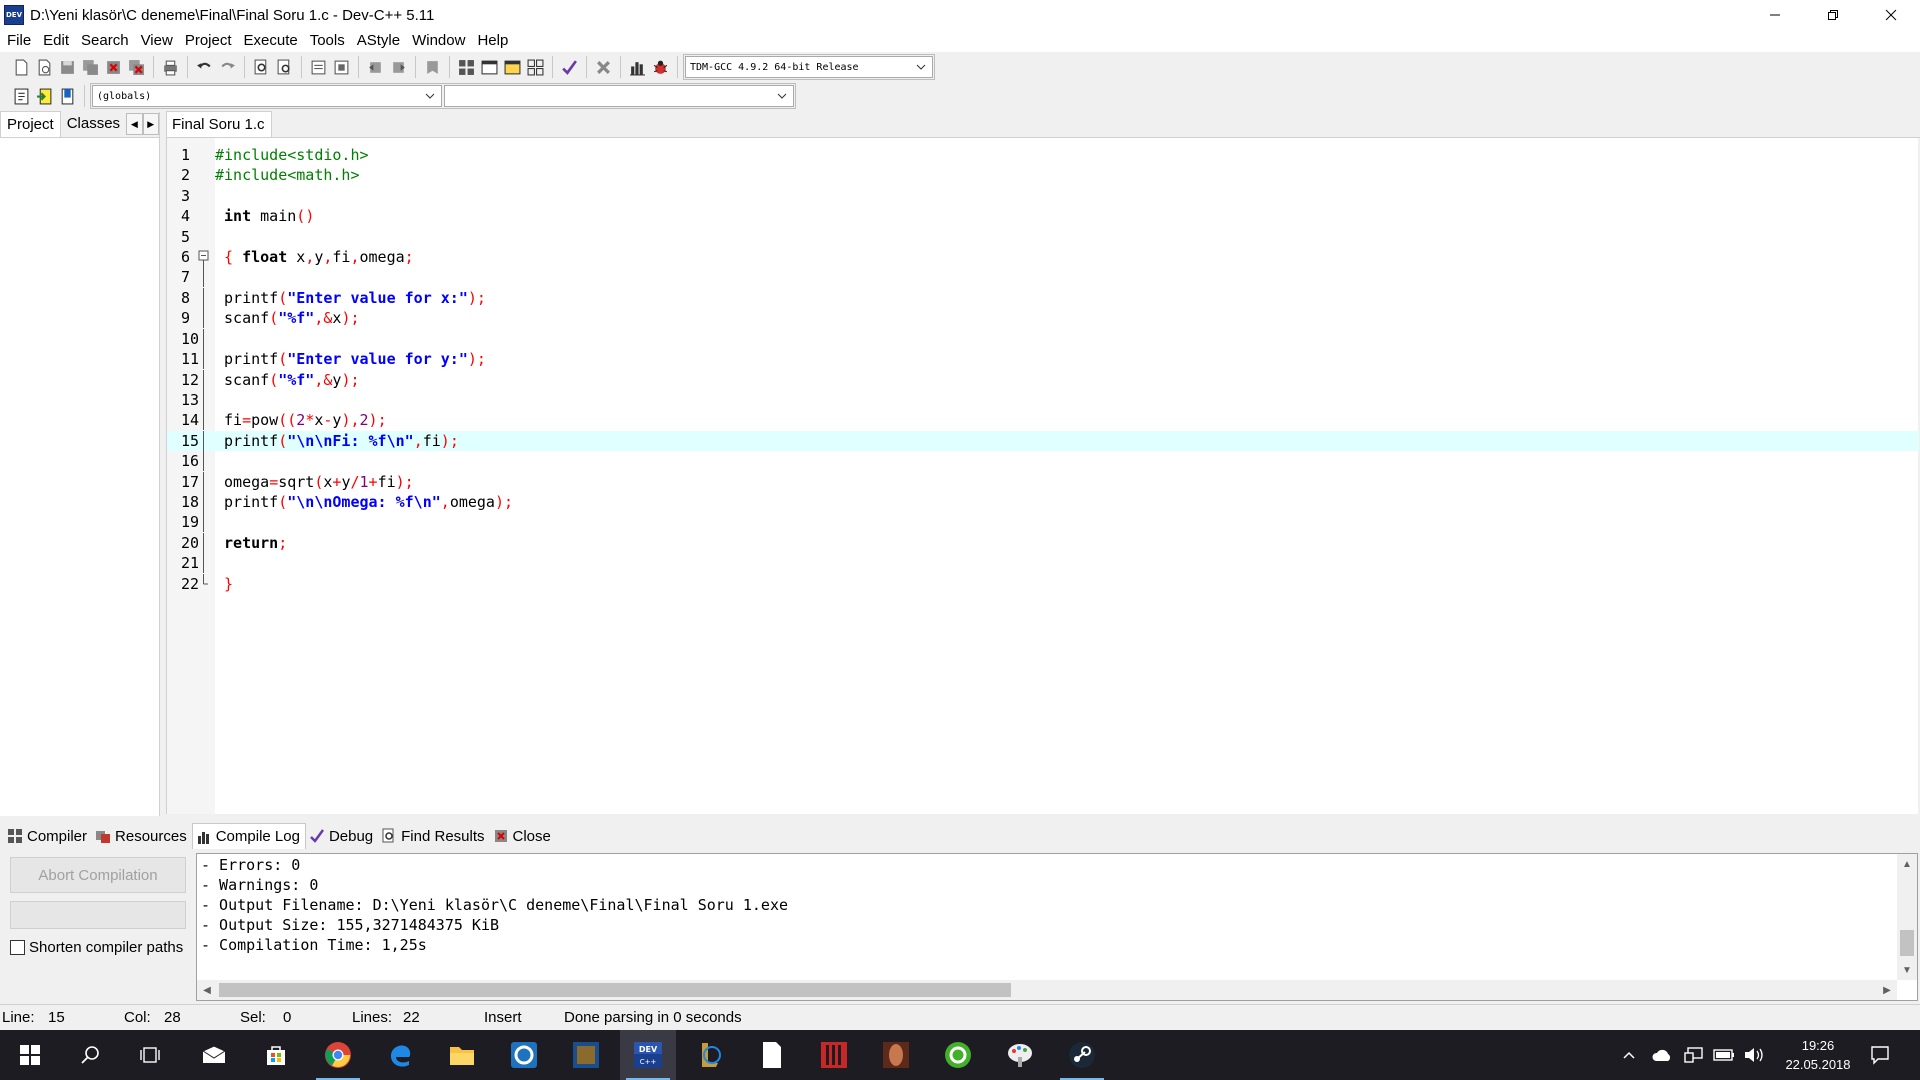 The image size is (1920, 1080). What do you see at coordinates (489, 67) in the screenshot?
I see `run-button` at bounding box center [489, 67].